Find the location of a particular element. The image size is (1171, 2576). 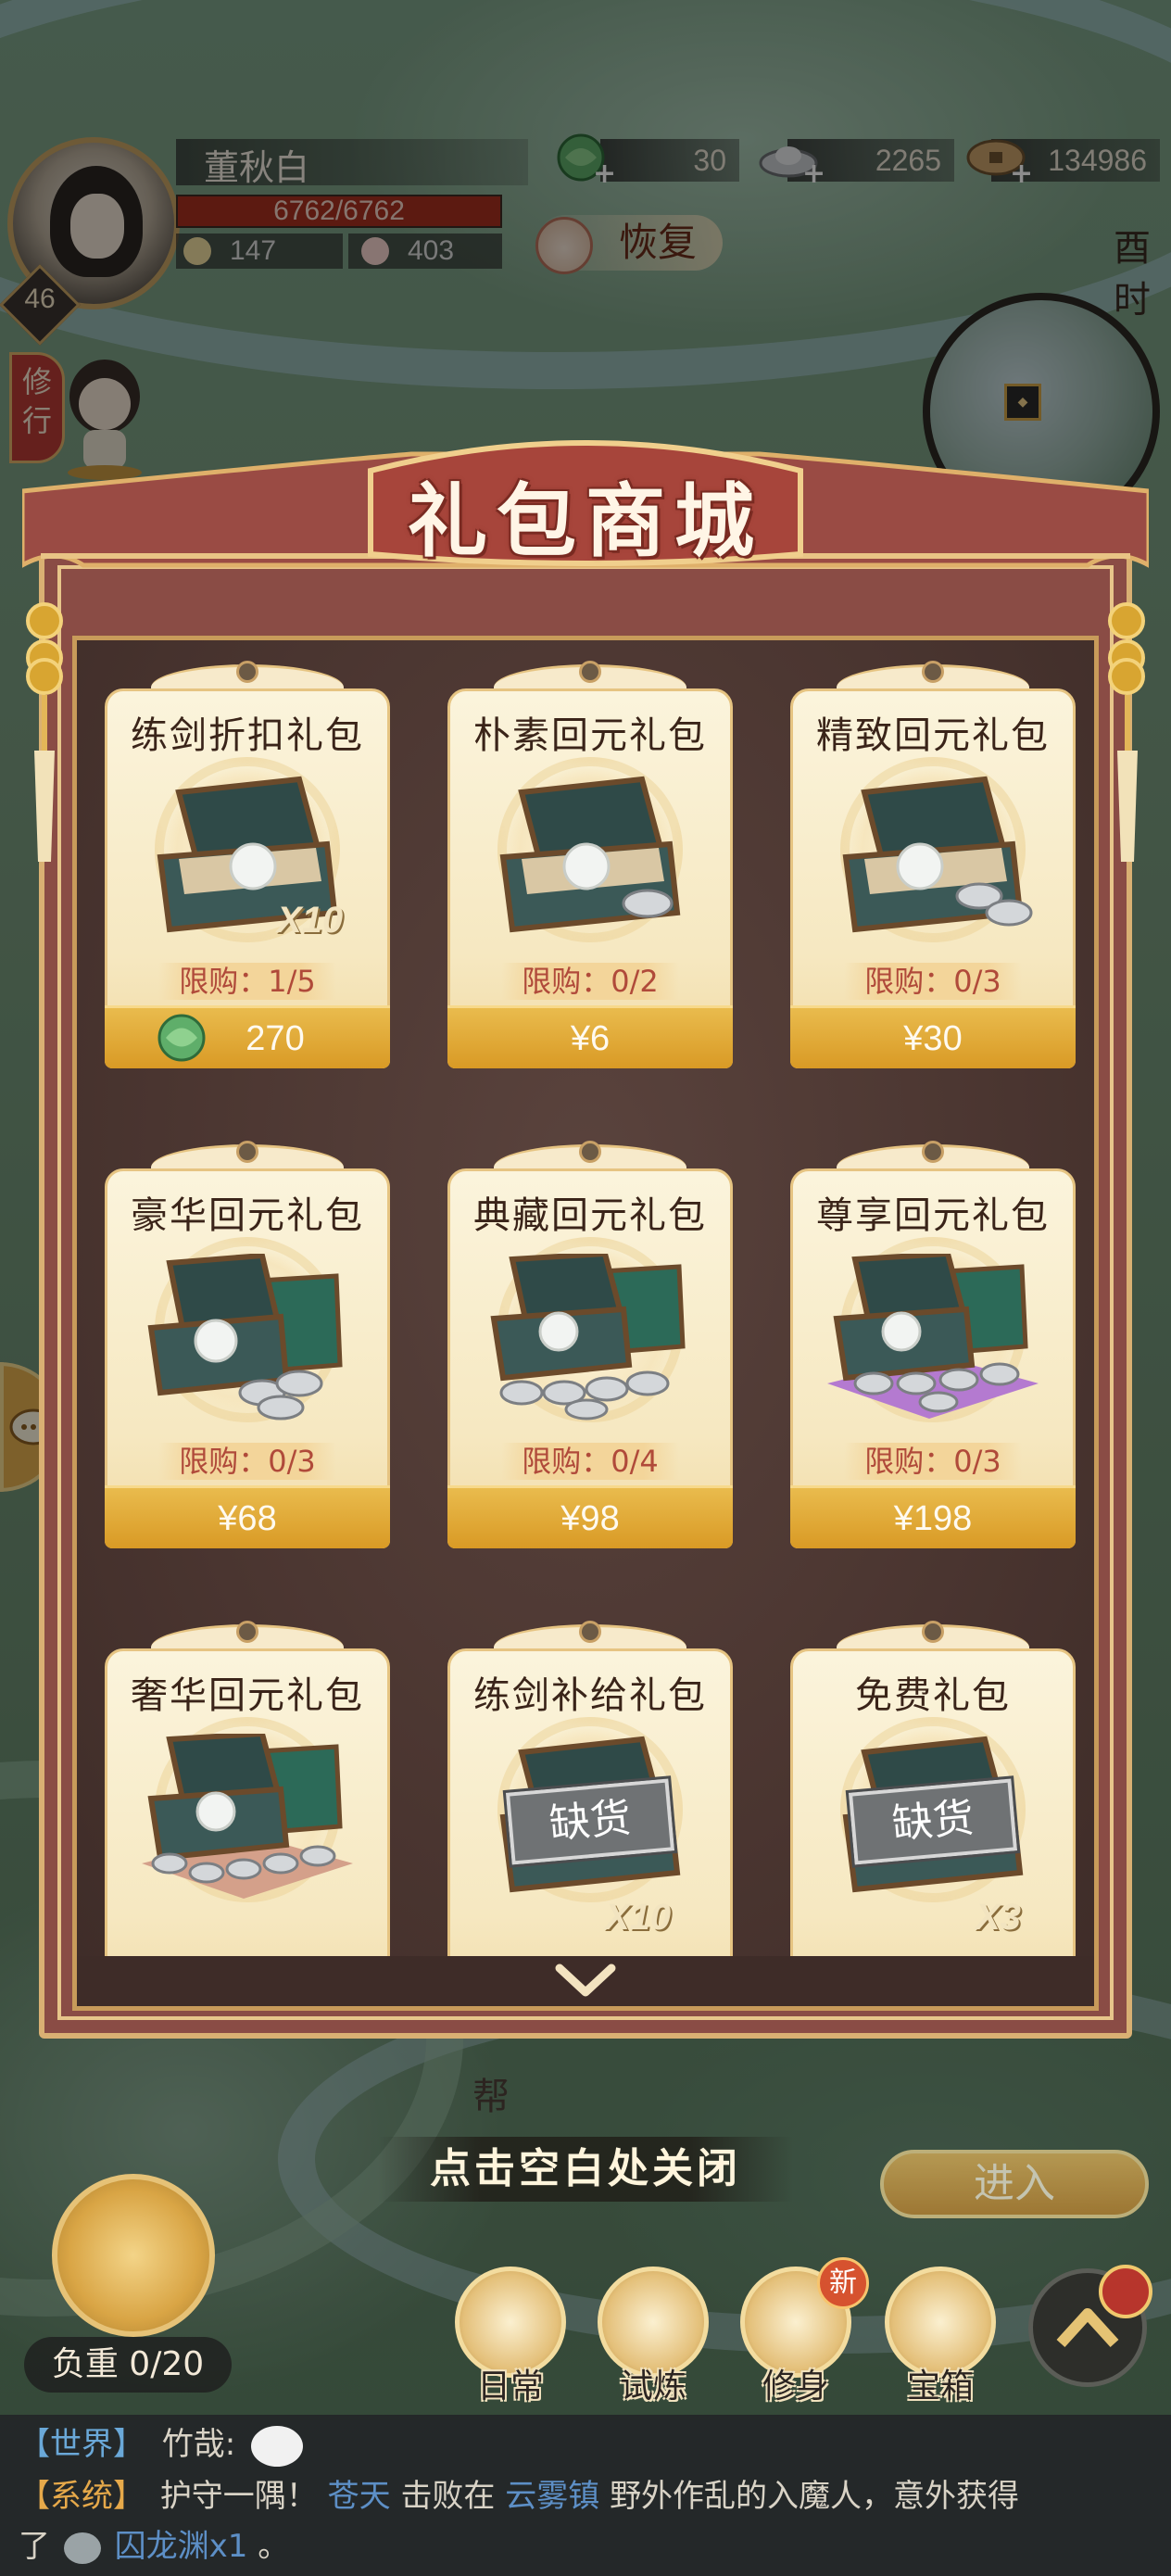

chat-line-system: 【系统】 护守一隅！ 苍天 击败在 云雾镇 野外作乱的入魔人，意外获得 is located at coordinates (519, 2496).